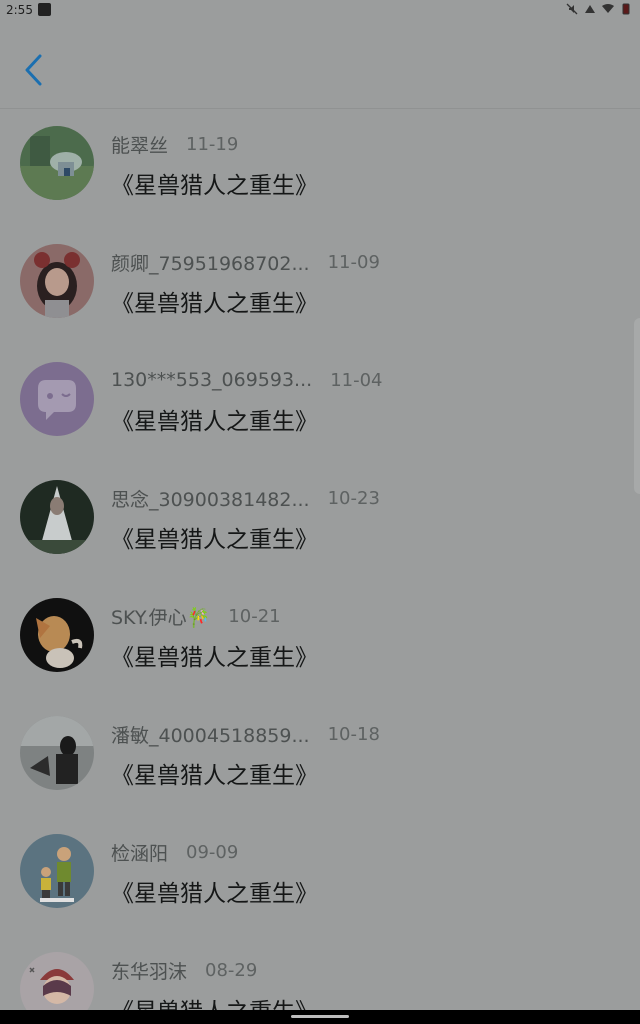 The image size is (640, 1024). Describe the element at coordinates (320, 403) in the screenshot. I see `list-item: 130***553_069593... 11-04 《星兽猎人之重生》` at that location.